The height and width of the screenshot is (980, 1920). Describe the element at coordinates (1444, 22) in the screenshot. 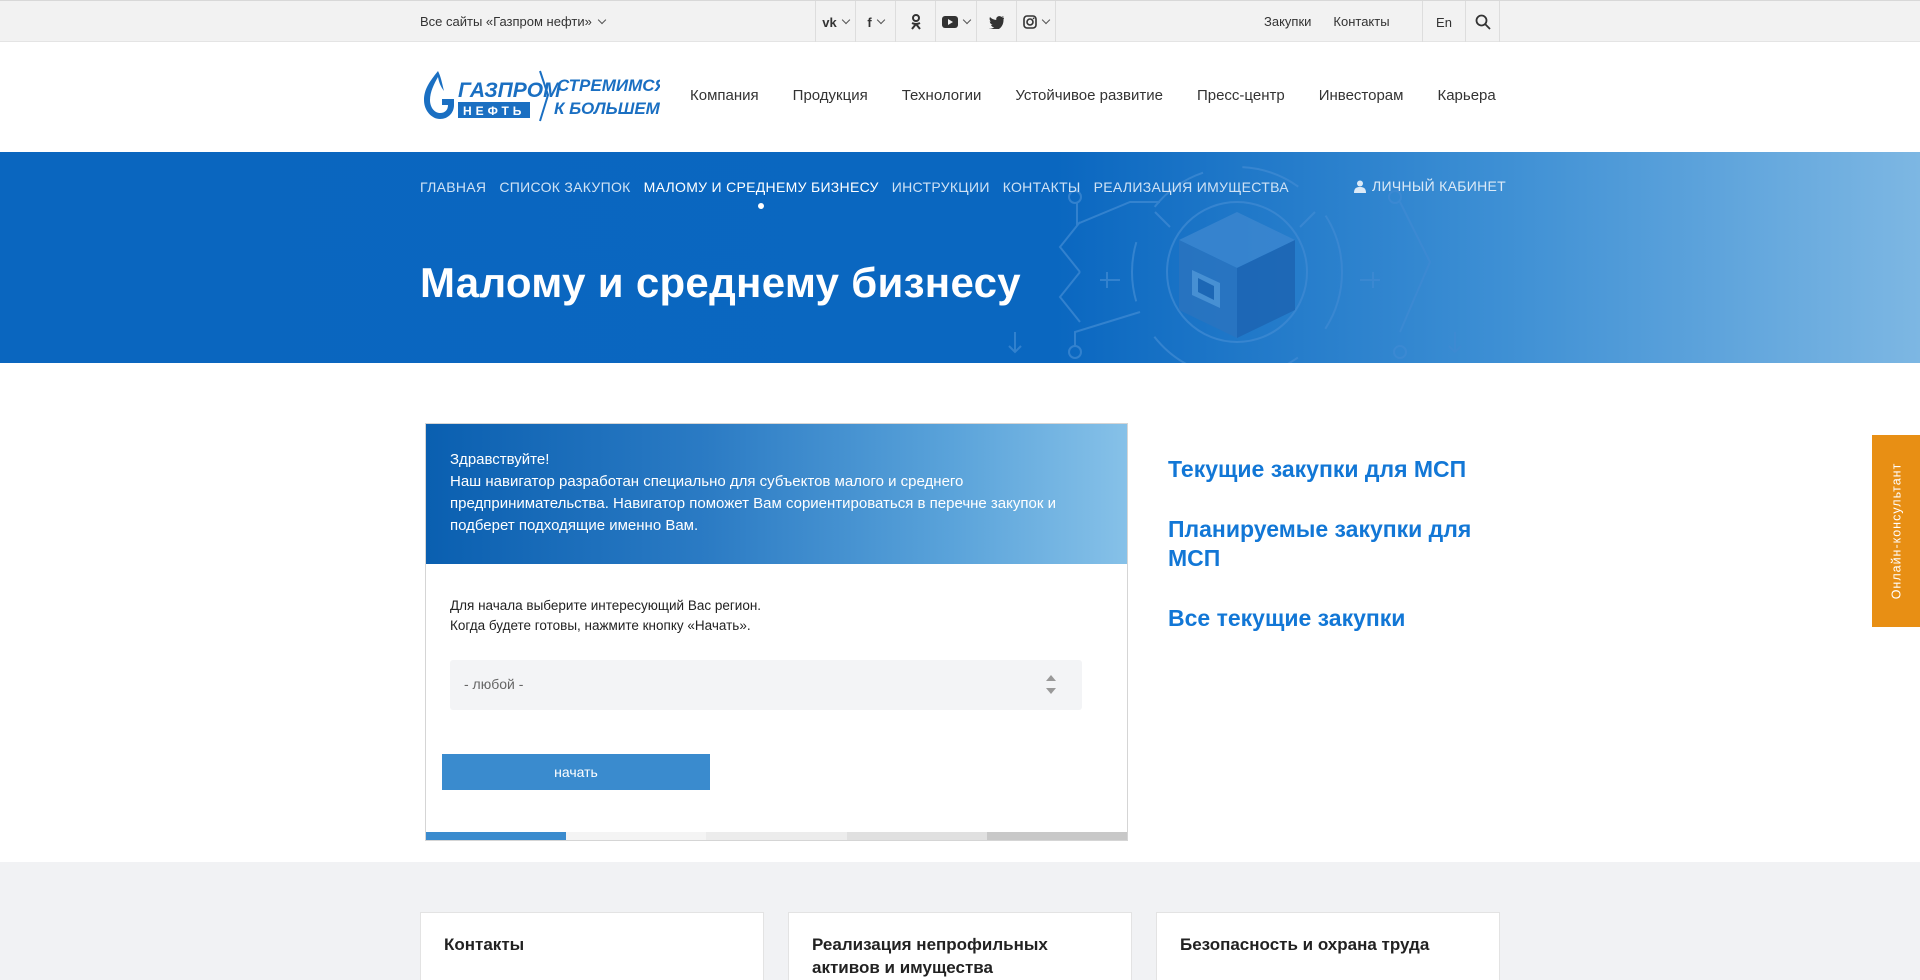

I see `language-switch: En` at that location.